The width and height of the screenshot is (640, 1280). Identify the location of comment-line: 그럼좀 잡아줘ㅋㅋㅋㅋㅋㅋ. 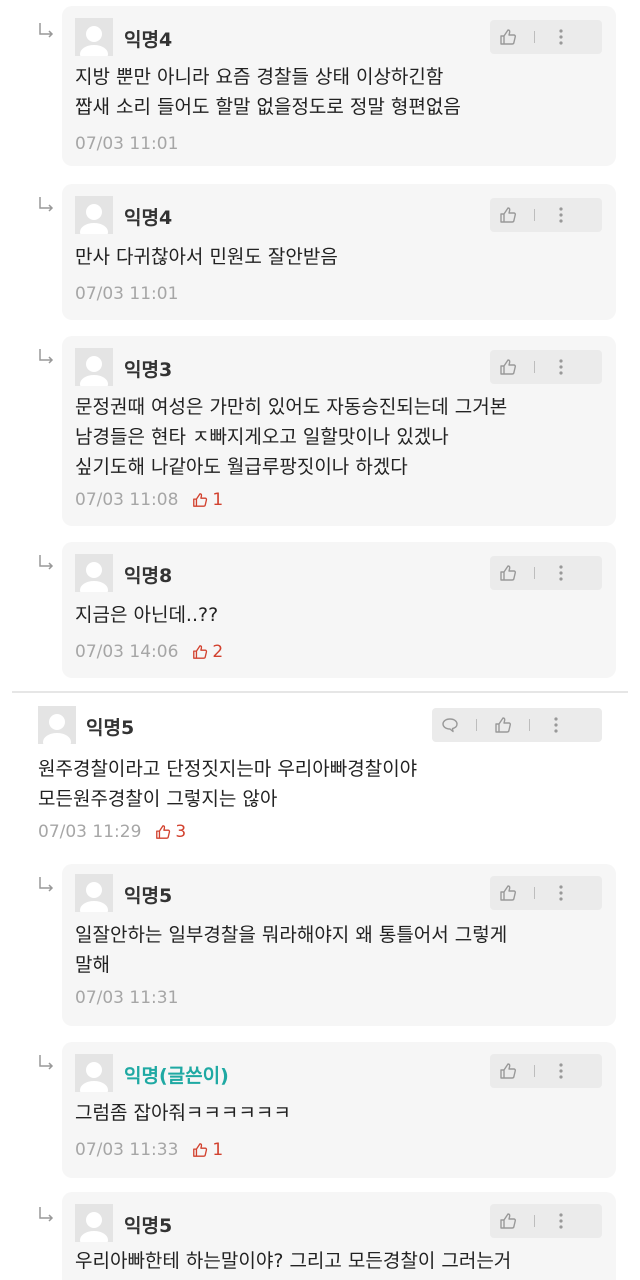
(183, 1113).